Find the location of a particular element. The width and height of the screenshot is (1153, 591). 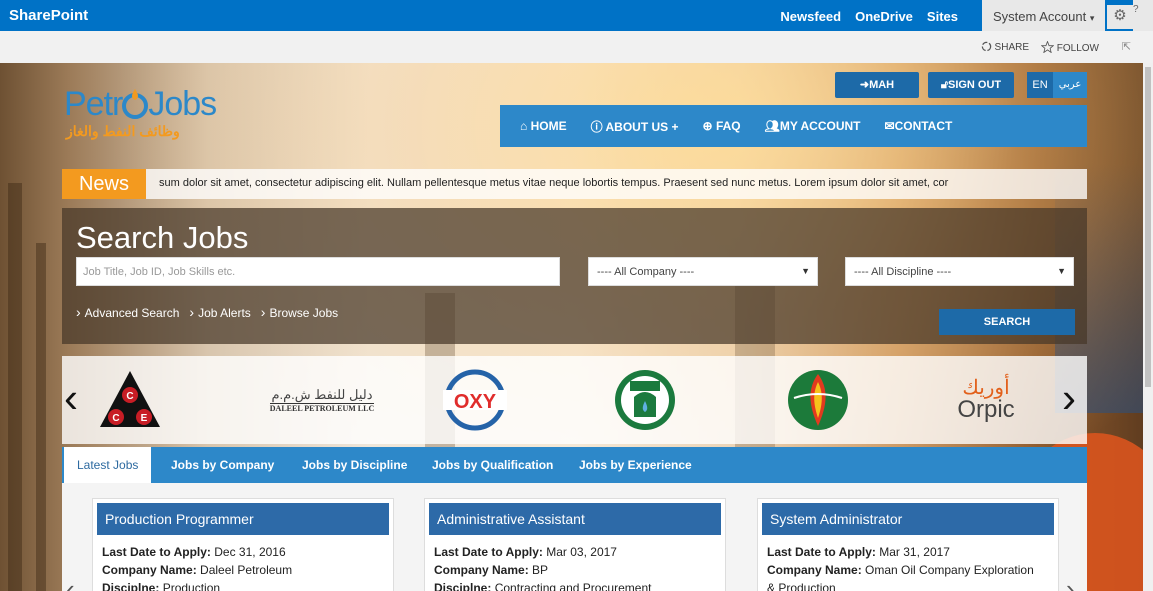

carousel-next-button: › is located at coordinates (1069, 398).